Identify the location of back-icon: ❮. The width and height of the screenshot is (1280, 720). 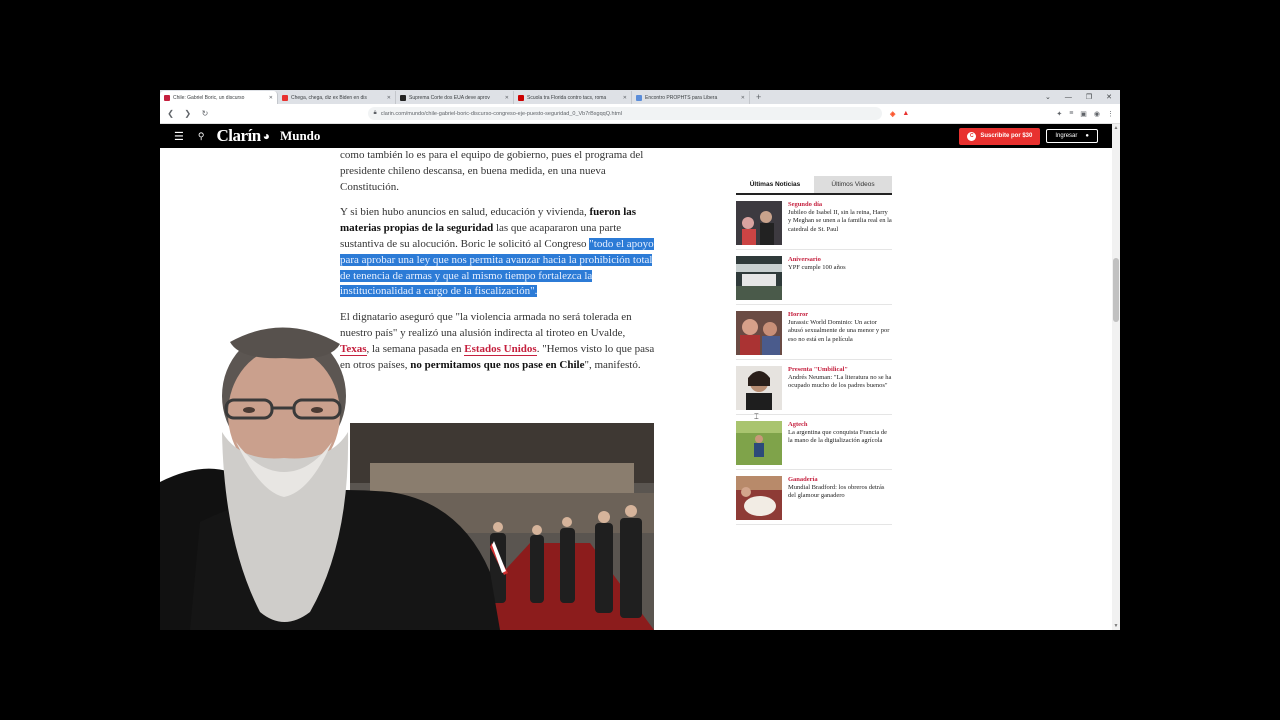
(170, 113).